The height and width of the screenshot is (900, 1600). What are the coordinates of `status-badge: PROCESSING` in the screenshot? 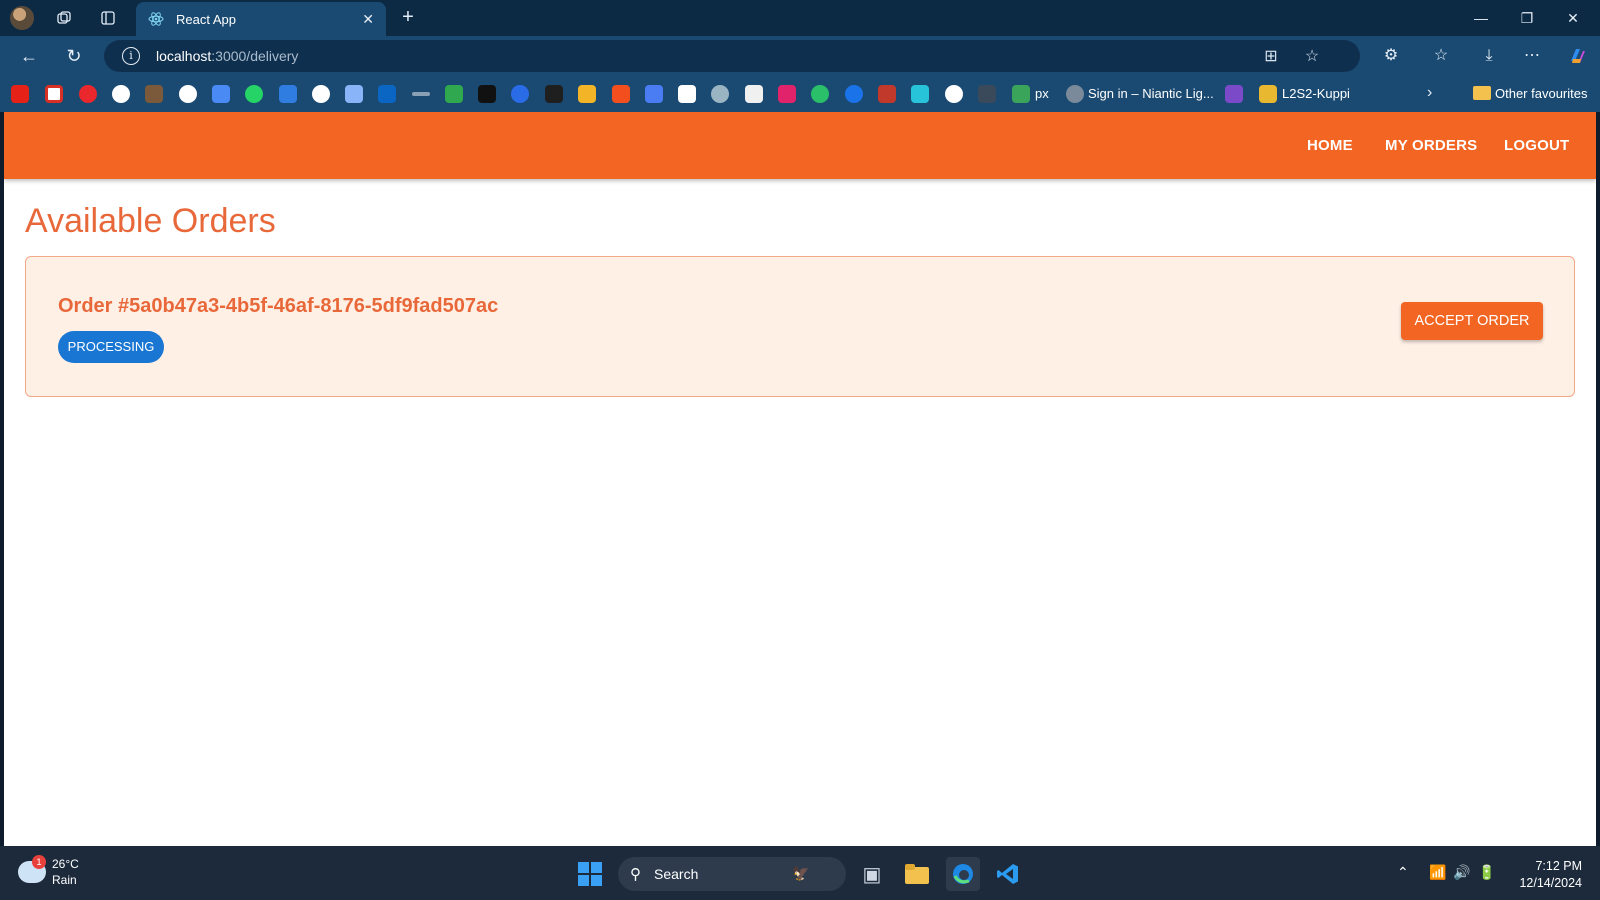 It's located at (111, 347).